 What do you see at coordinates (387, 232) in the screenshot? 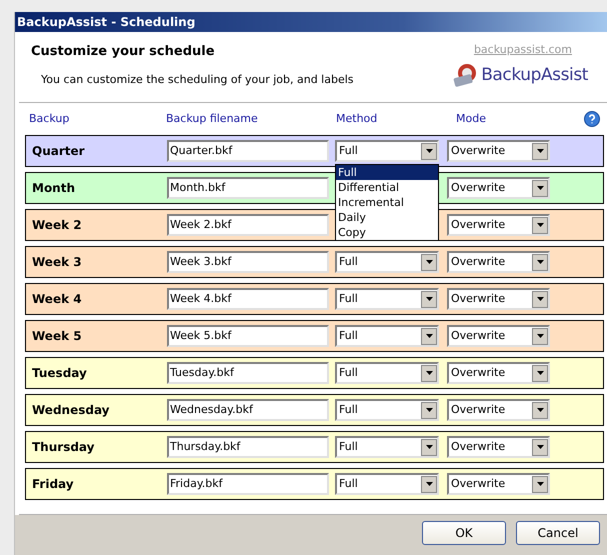
I see `dropdown-option: Copy` at bounding box center [387, 232].